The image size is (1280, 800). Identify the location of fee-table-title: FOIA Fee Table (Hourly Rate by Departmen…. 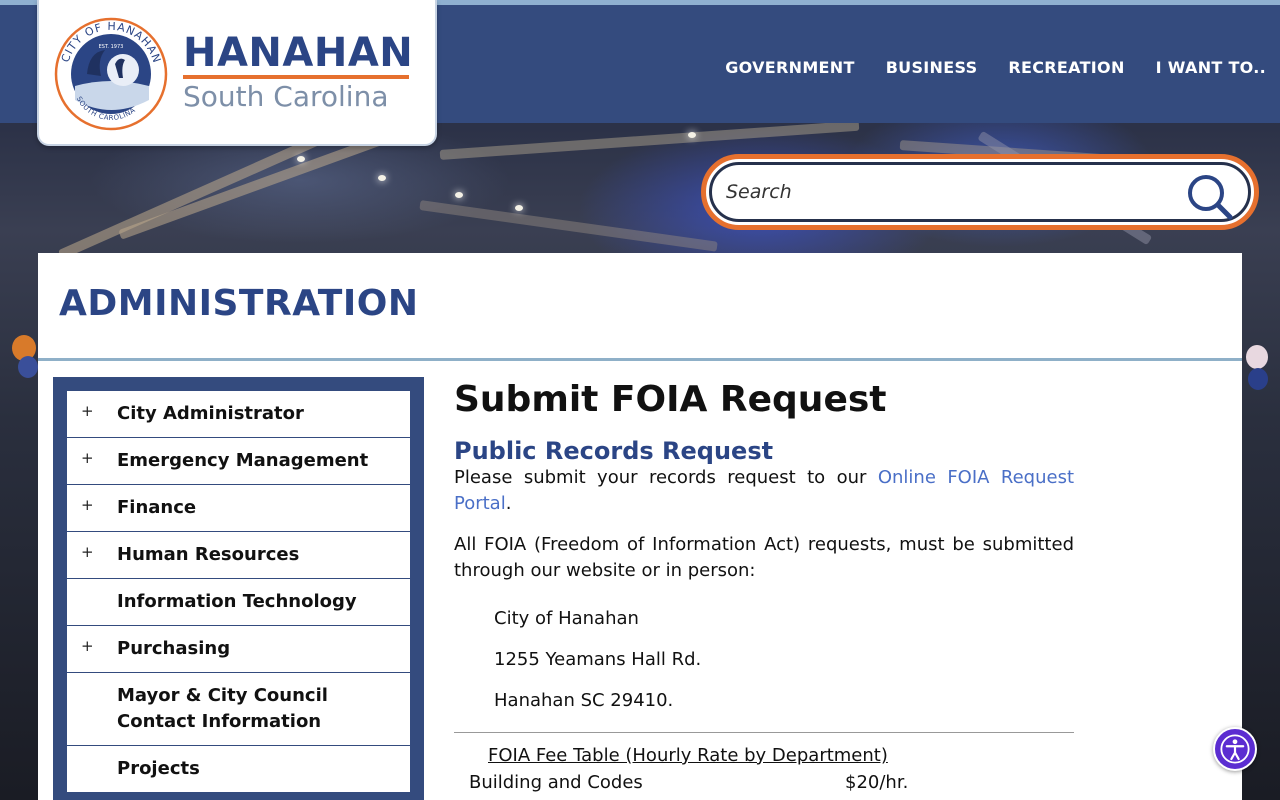
(688, 755).